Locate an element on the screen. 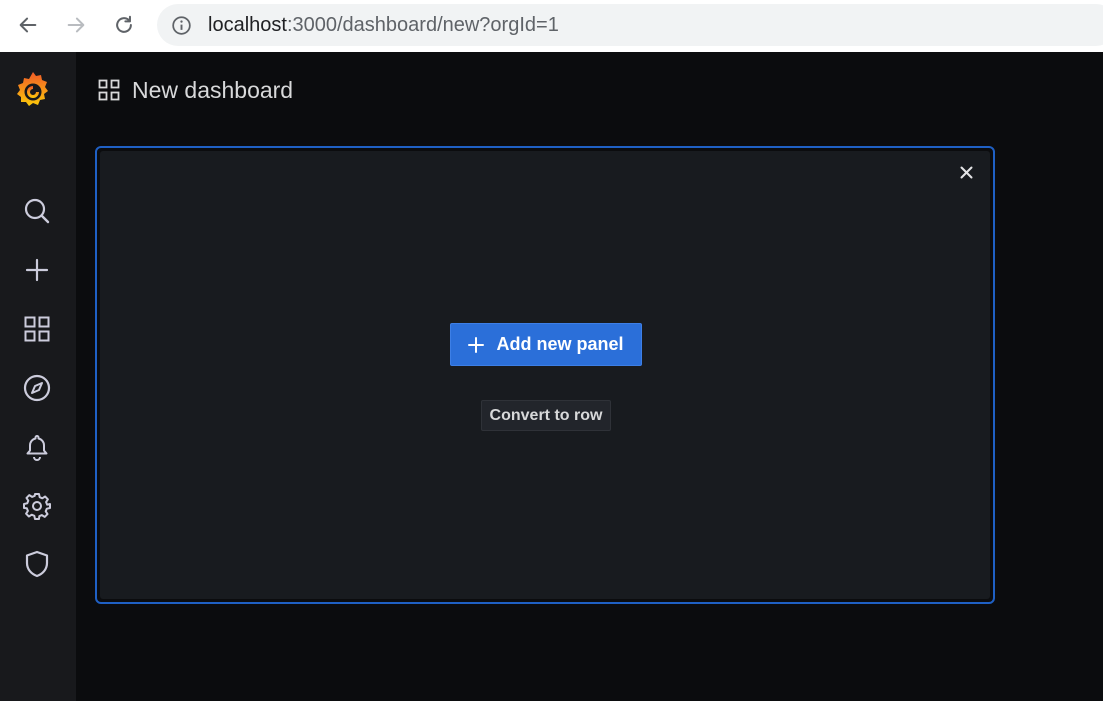 This screenshot has width=1103, height=701. url-path: :3000/dashboard/new?orgId=1 is located at coordinates (422, 25).